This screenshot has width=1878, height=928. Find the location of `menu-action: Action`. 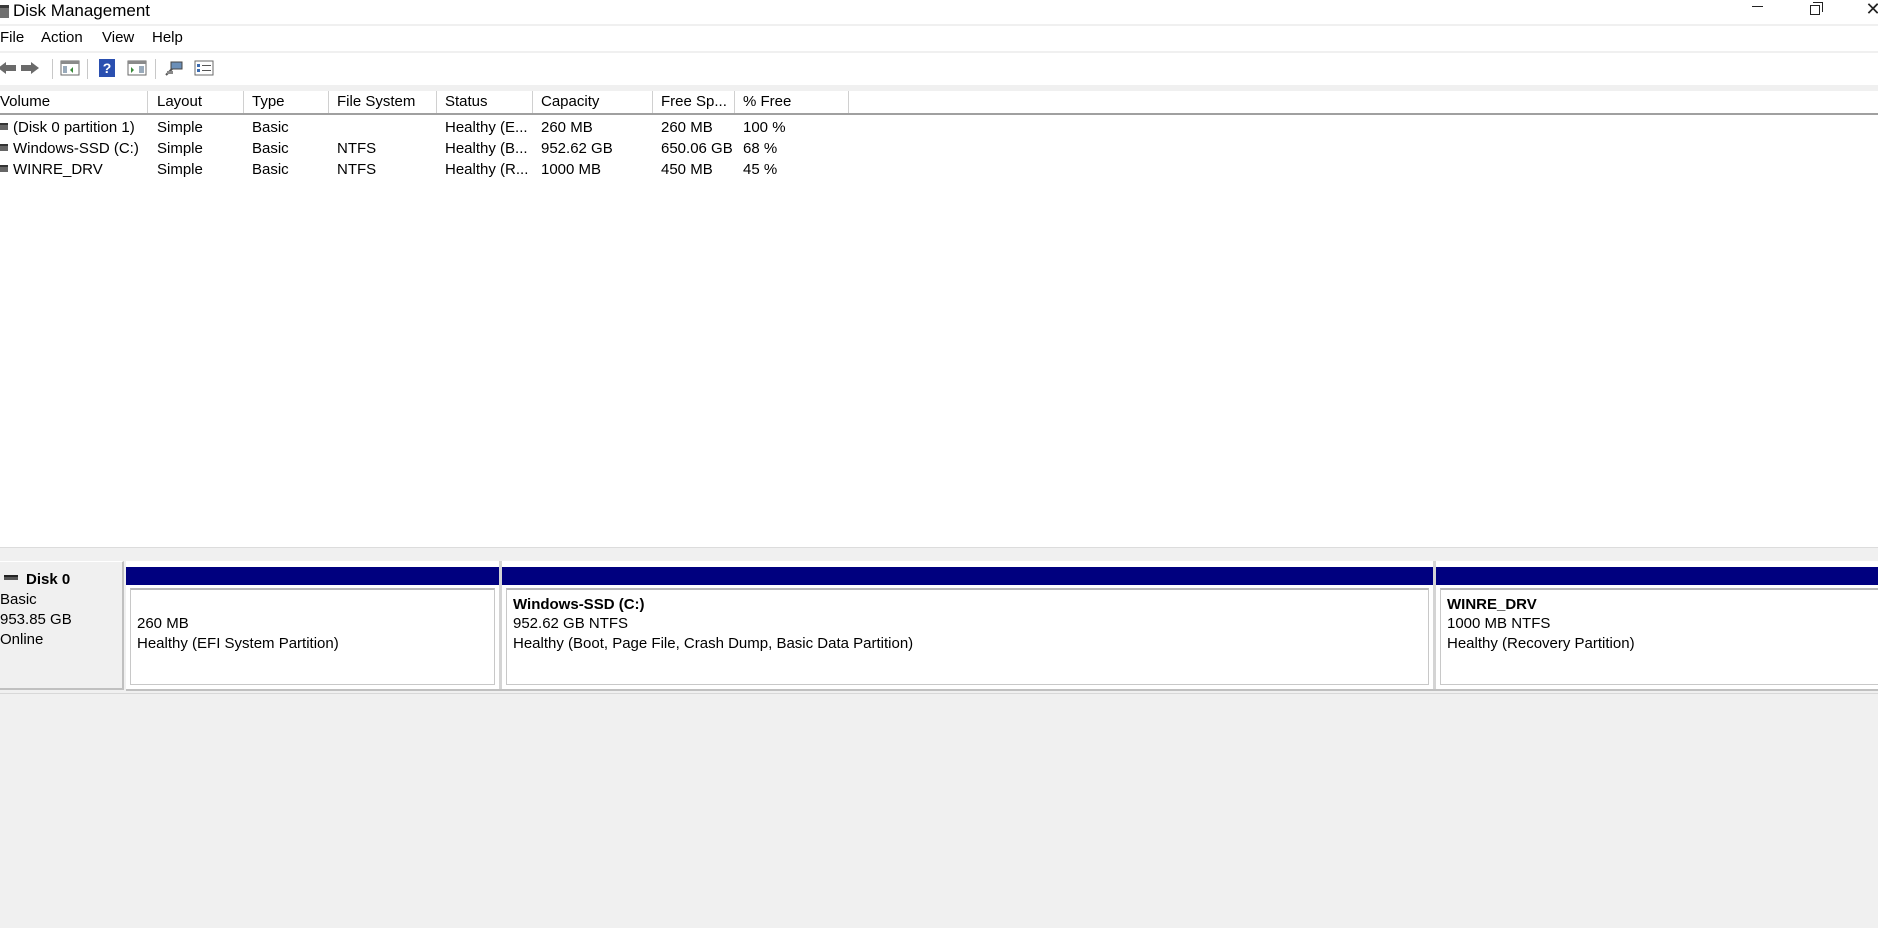

menu-action: Action is located at coordinates (62, 38).